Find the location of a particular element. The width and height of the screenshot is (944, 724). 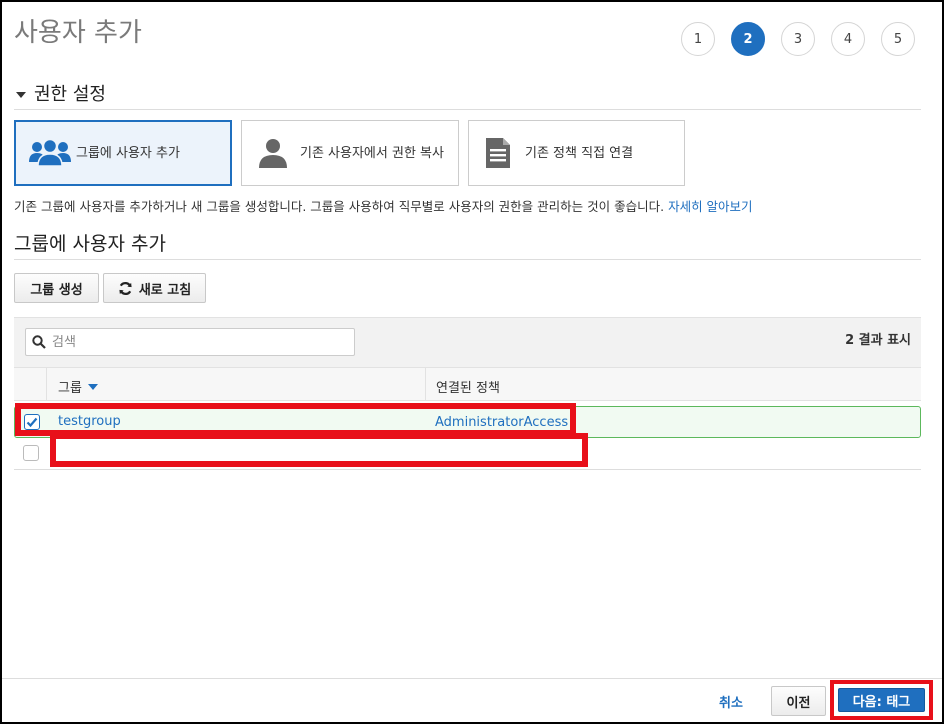

option-copy-permissions-label: 기존 사용자에서 권한 복사 is located at coordinates (372, 153).